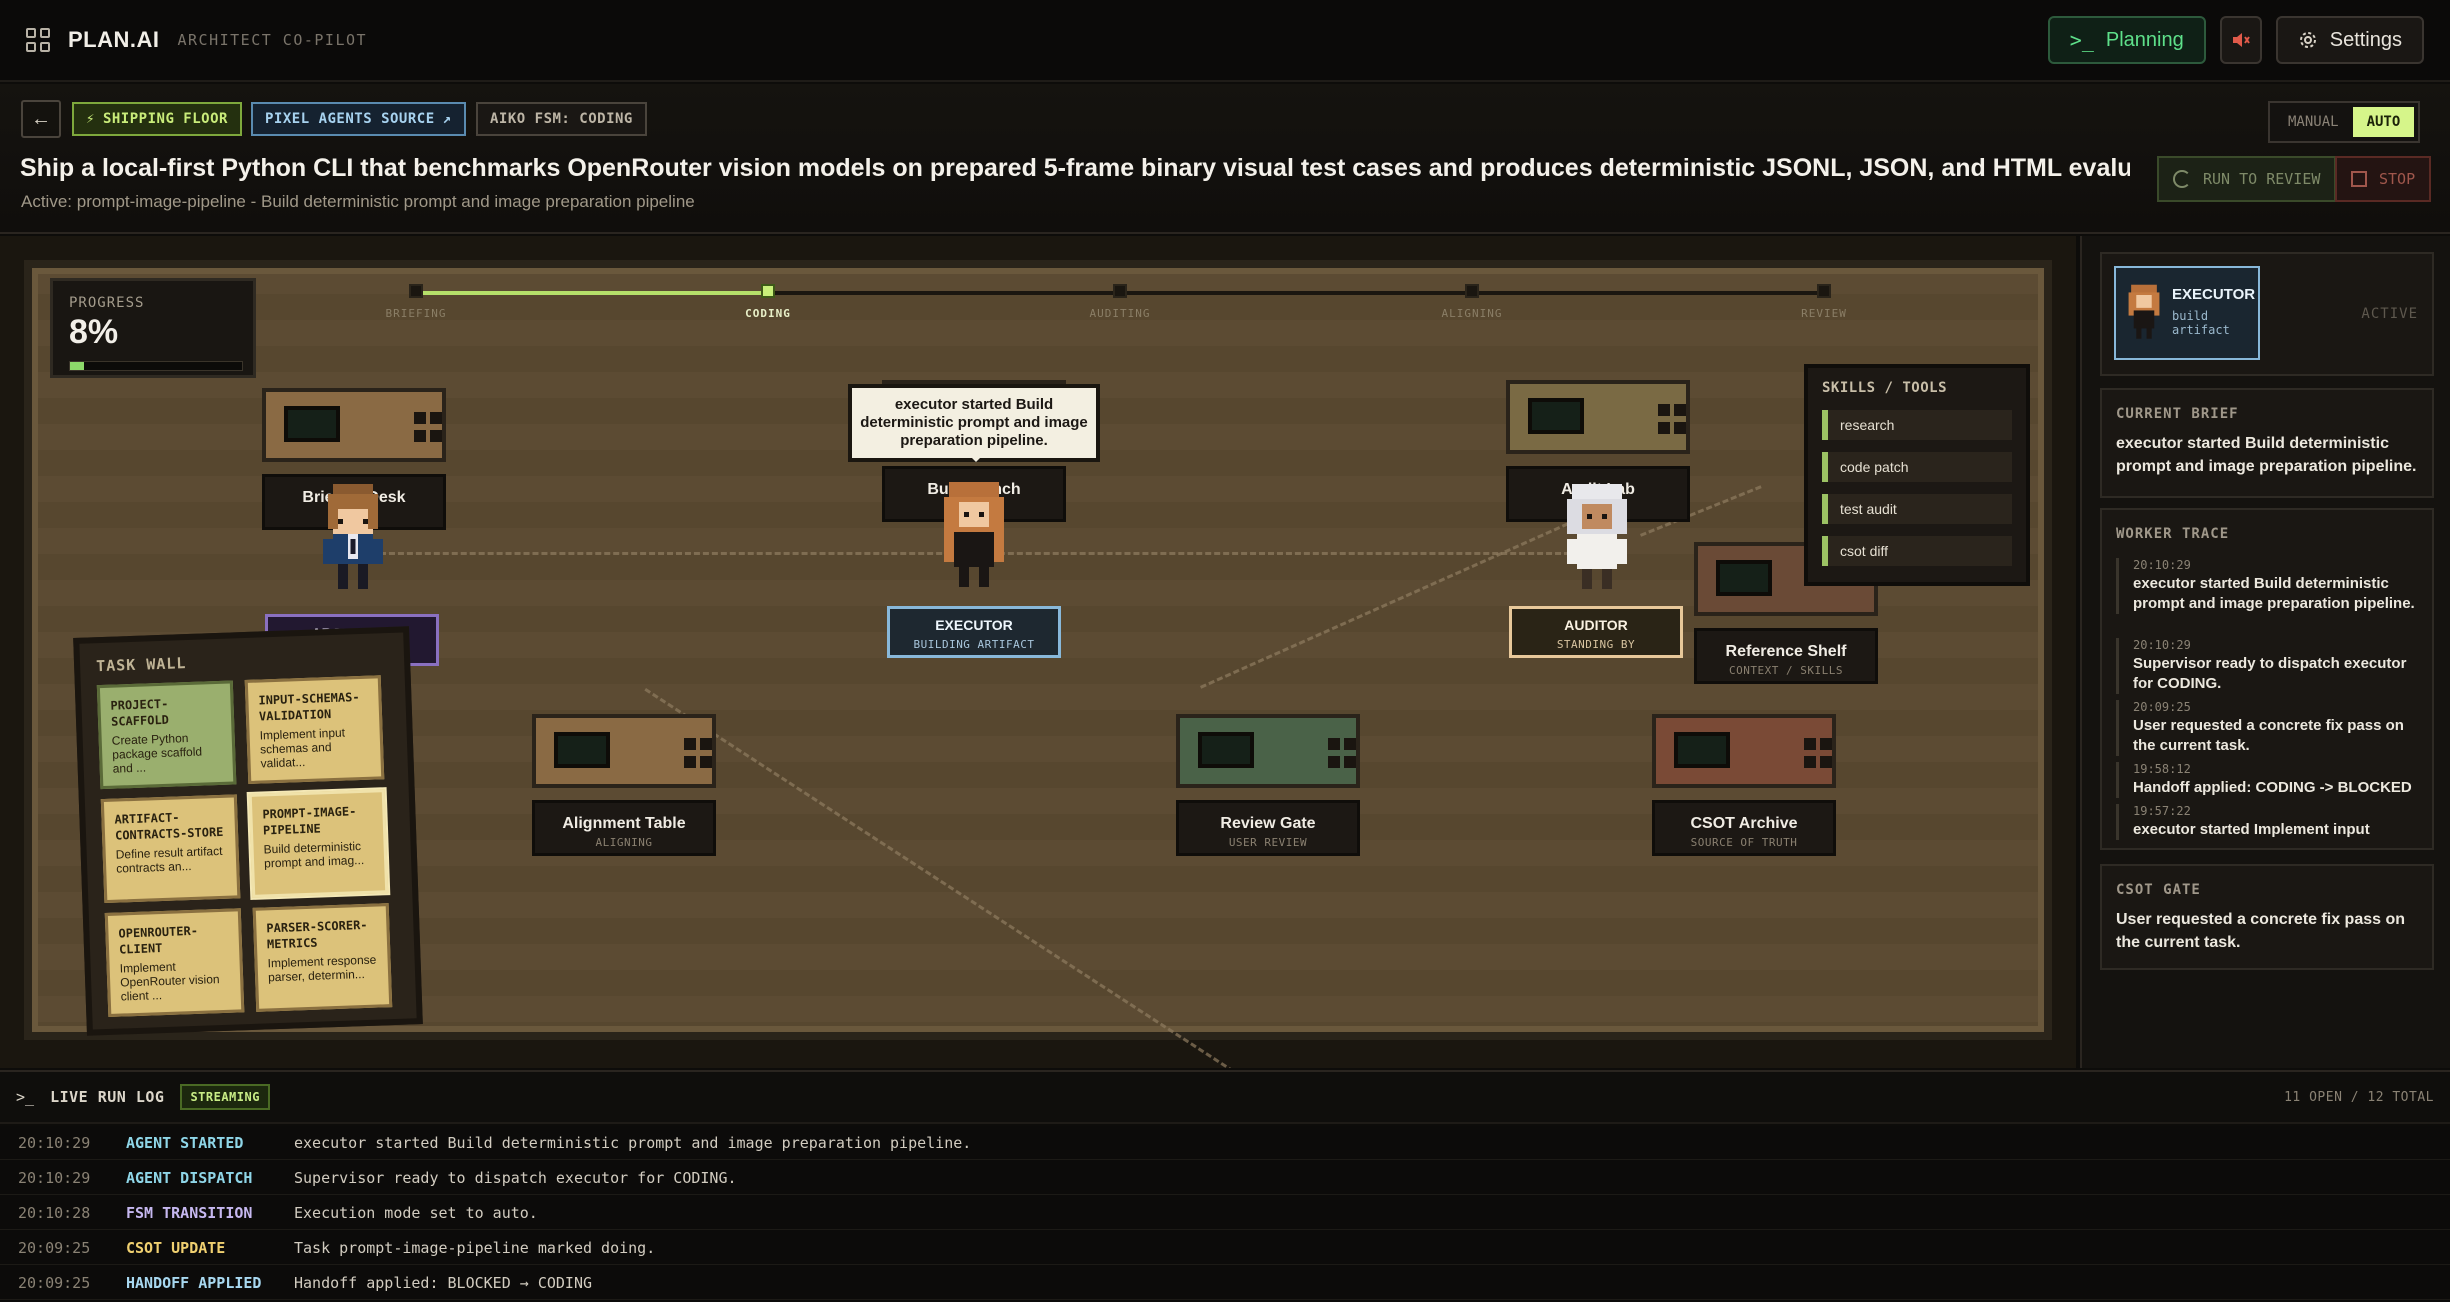 This screenshot has height=1302, width=2450. What do you see at coordinates (768, 313) in the screenshot?
I see `stage-label-coding: CODING` at bounding box center [768, 313].